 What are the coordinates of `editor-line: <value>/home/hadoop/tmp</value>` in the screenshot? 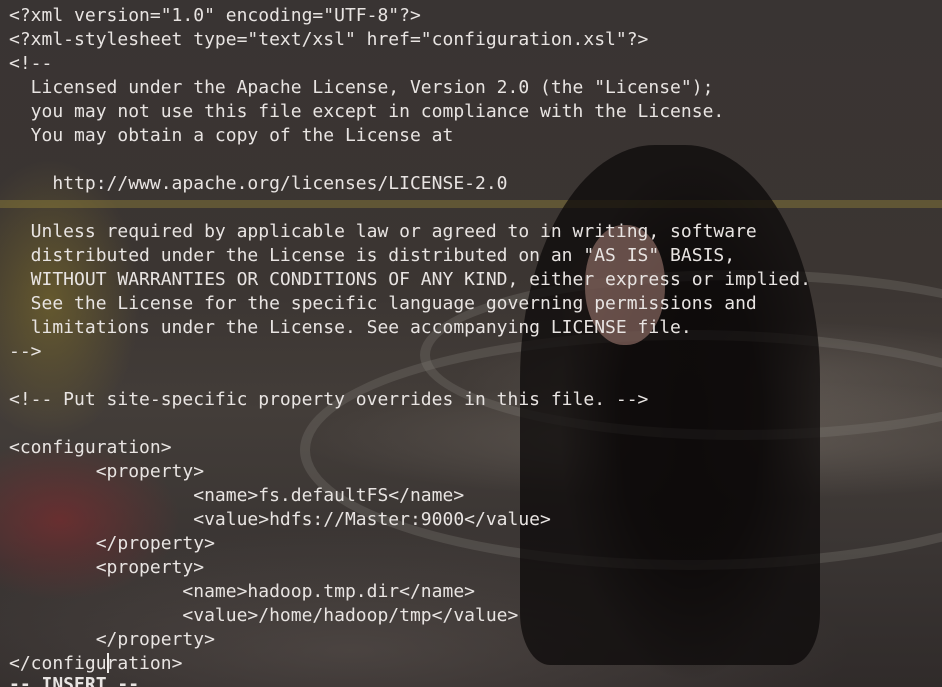 It's located at (475, 616).